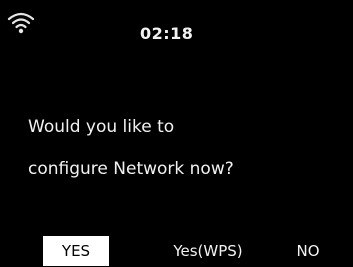 Image resolution: width=353 pixels, height=267 pixels. I want to click on wifi-icon, so click(21, 23).